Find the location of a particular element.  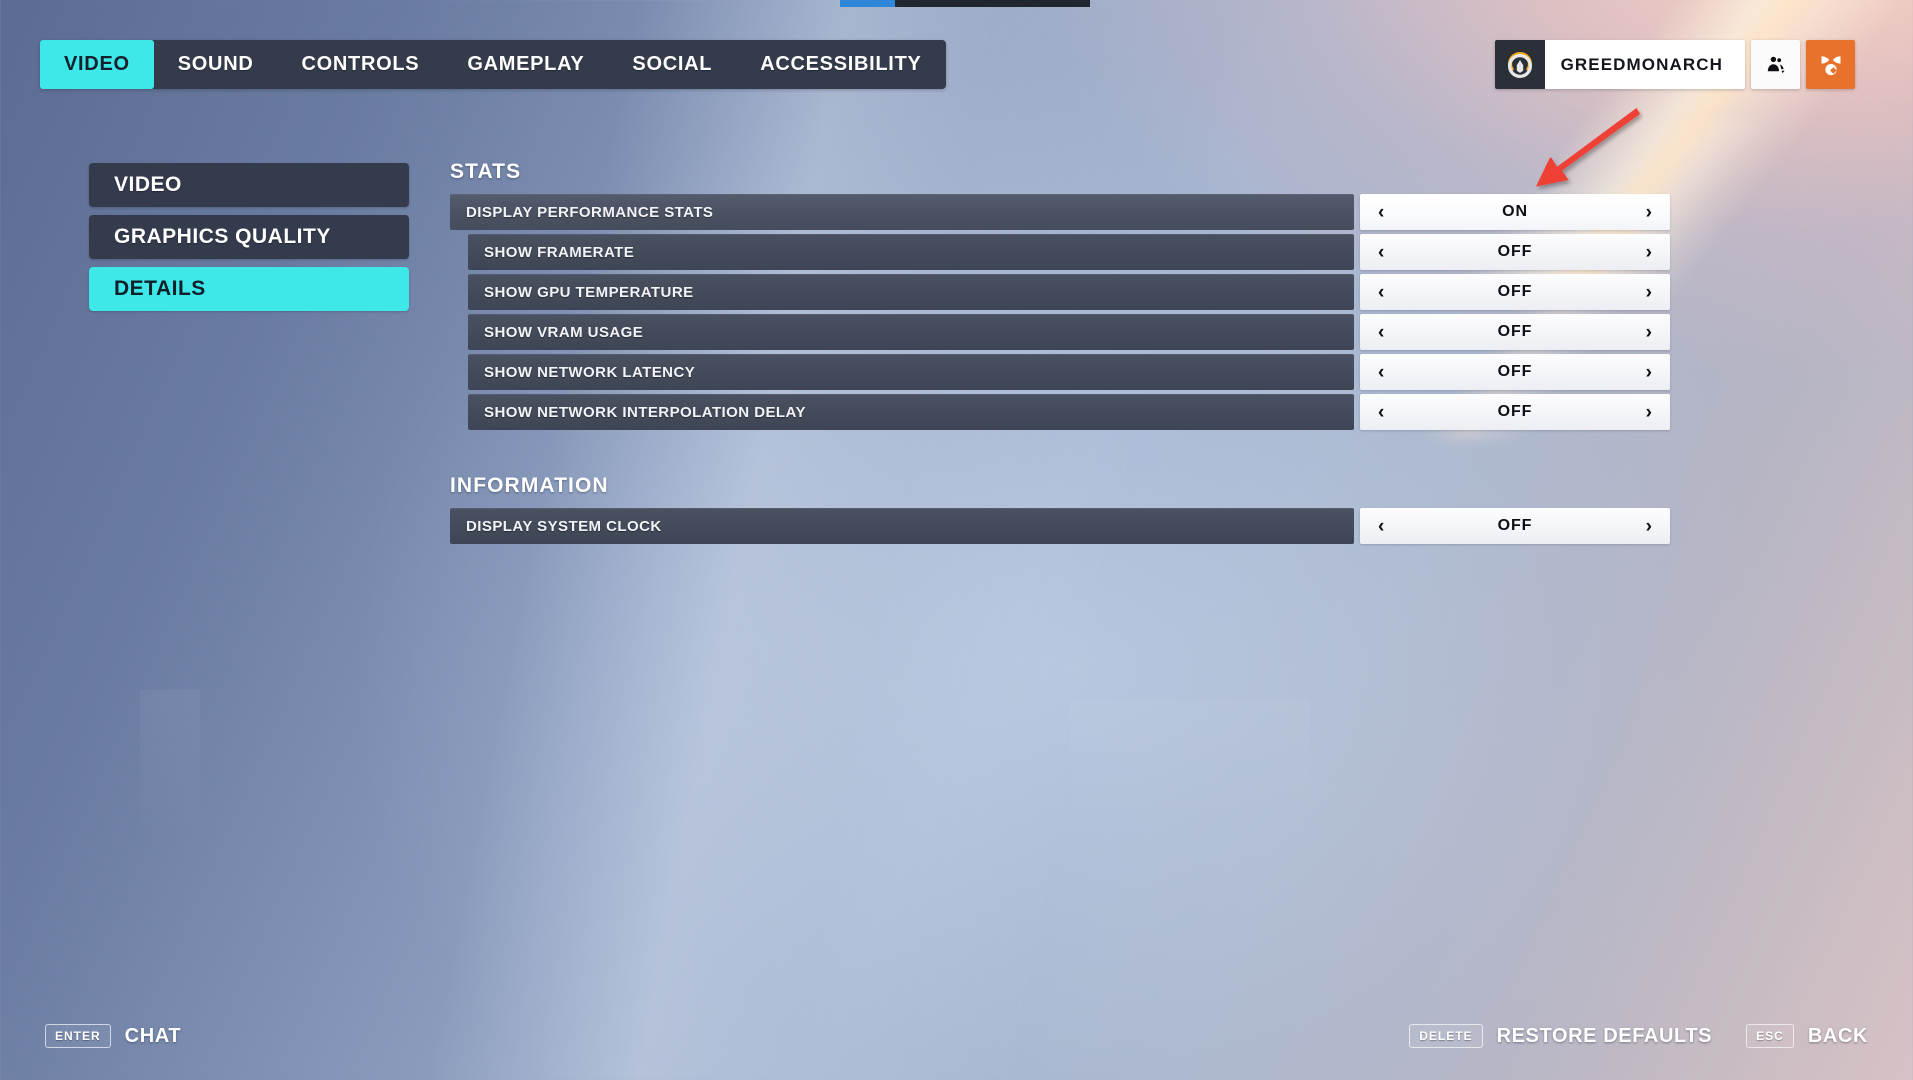

setting-row: SHOW FRAMERATE ‹ OFF › is located at coordinates (1060, 252).